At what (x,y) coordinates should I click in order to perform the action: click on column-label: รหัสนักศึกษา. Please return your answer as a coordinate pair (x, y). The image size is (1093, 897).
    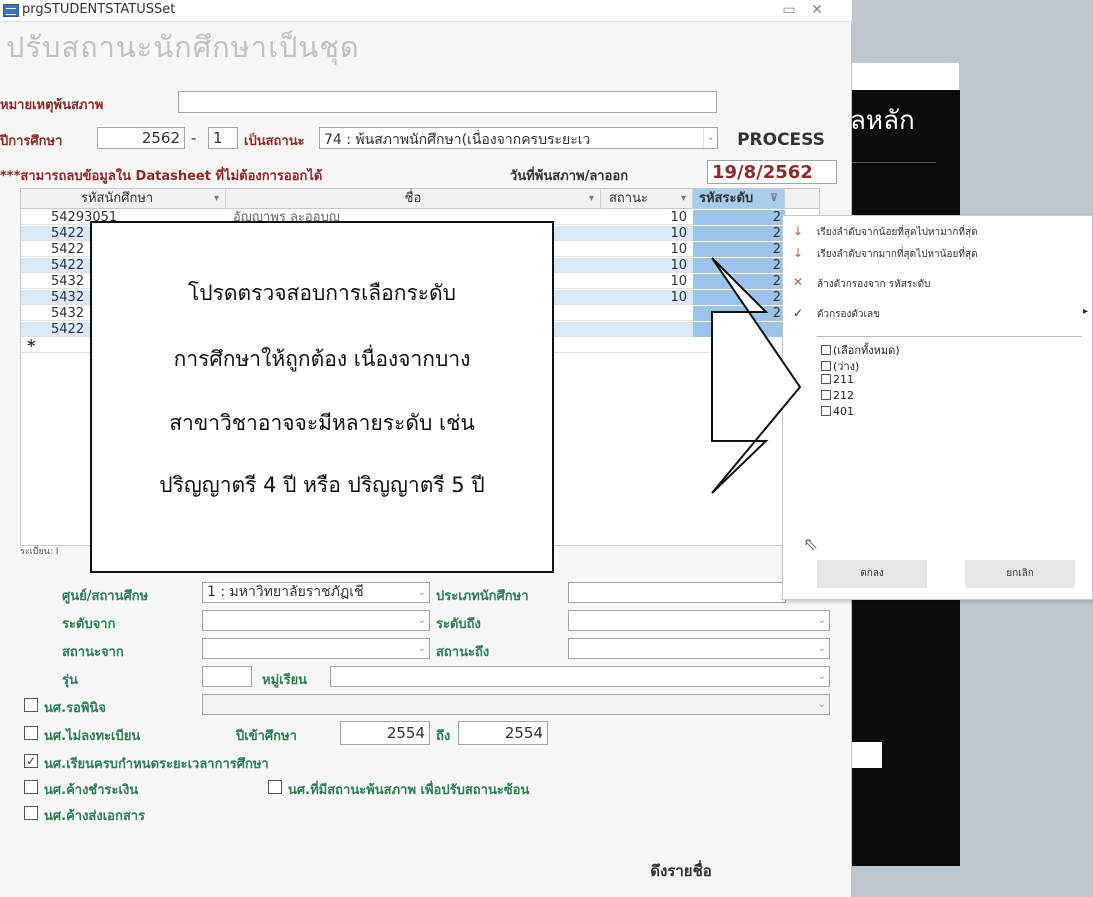
    Looking at the image, I should click on (117, 198).